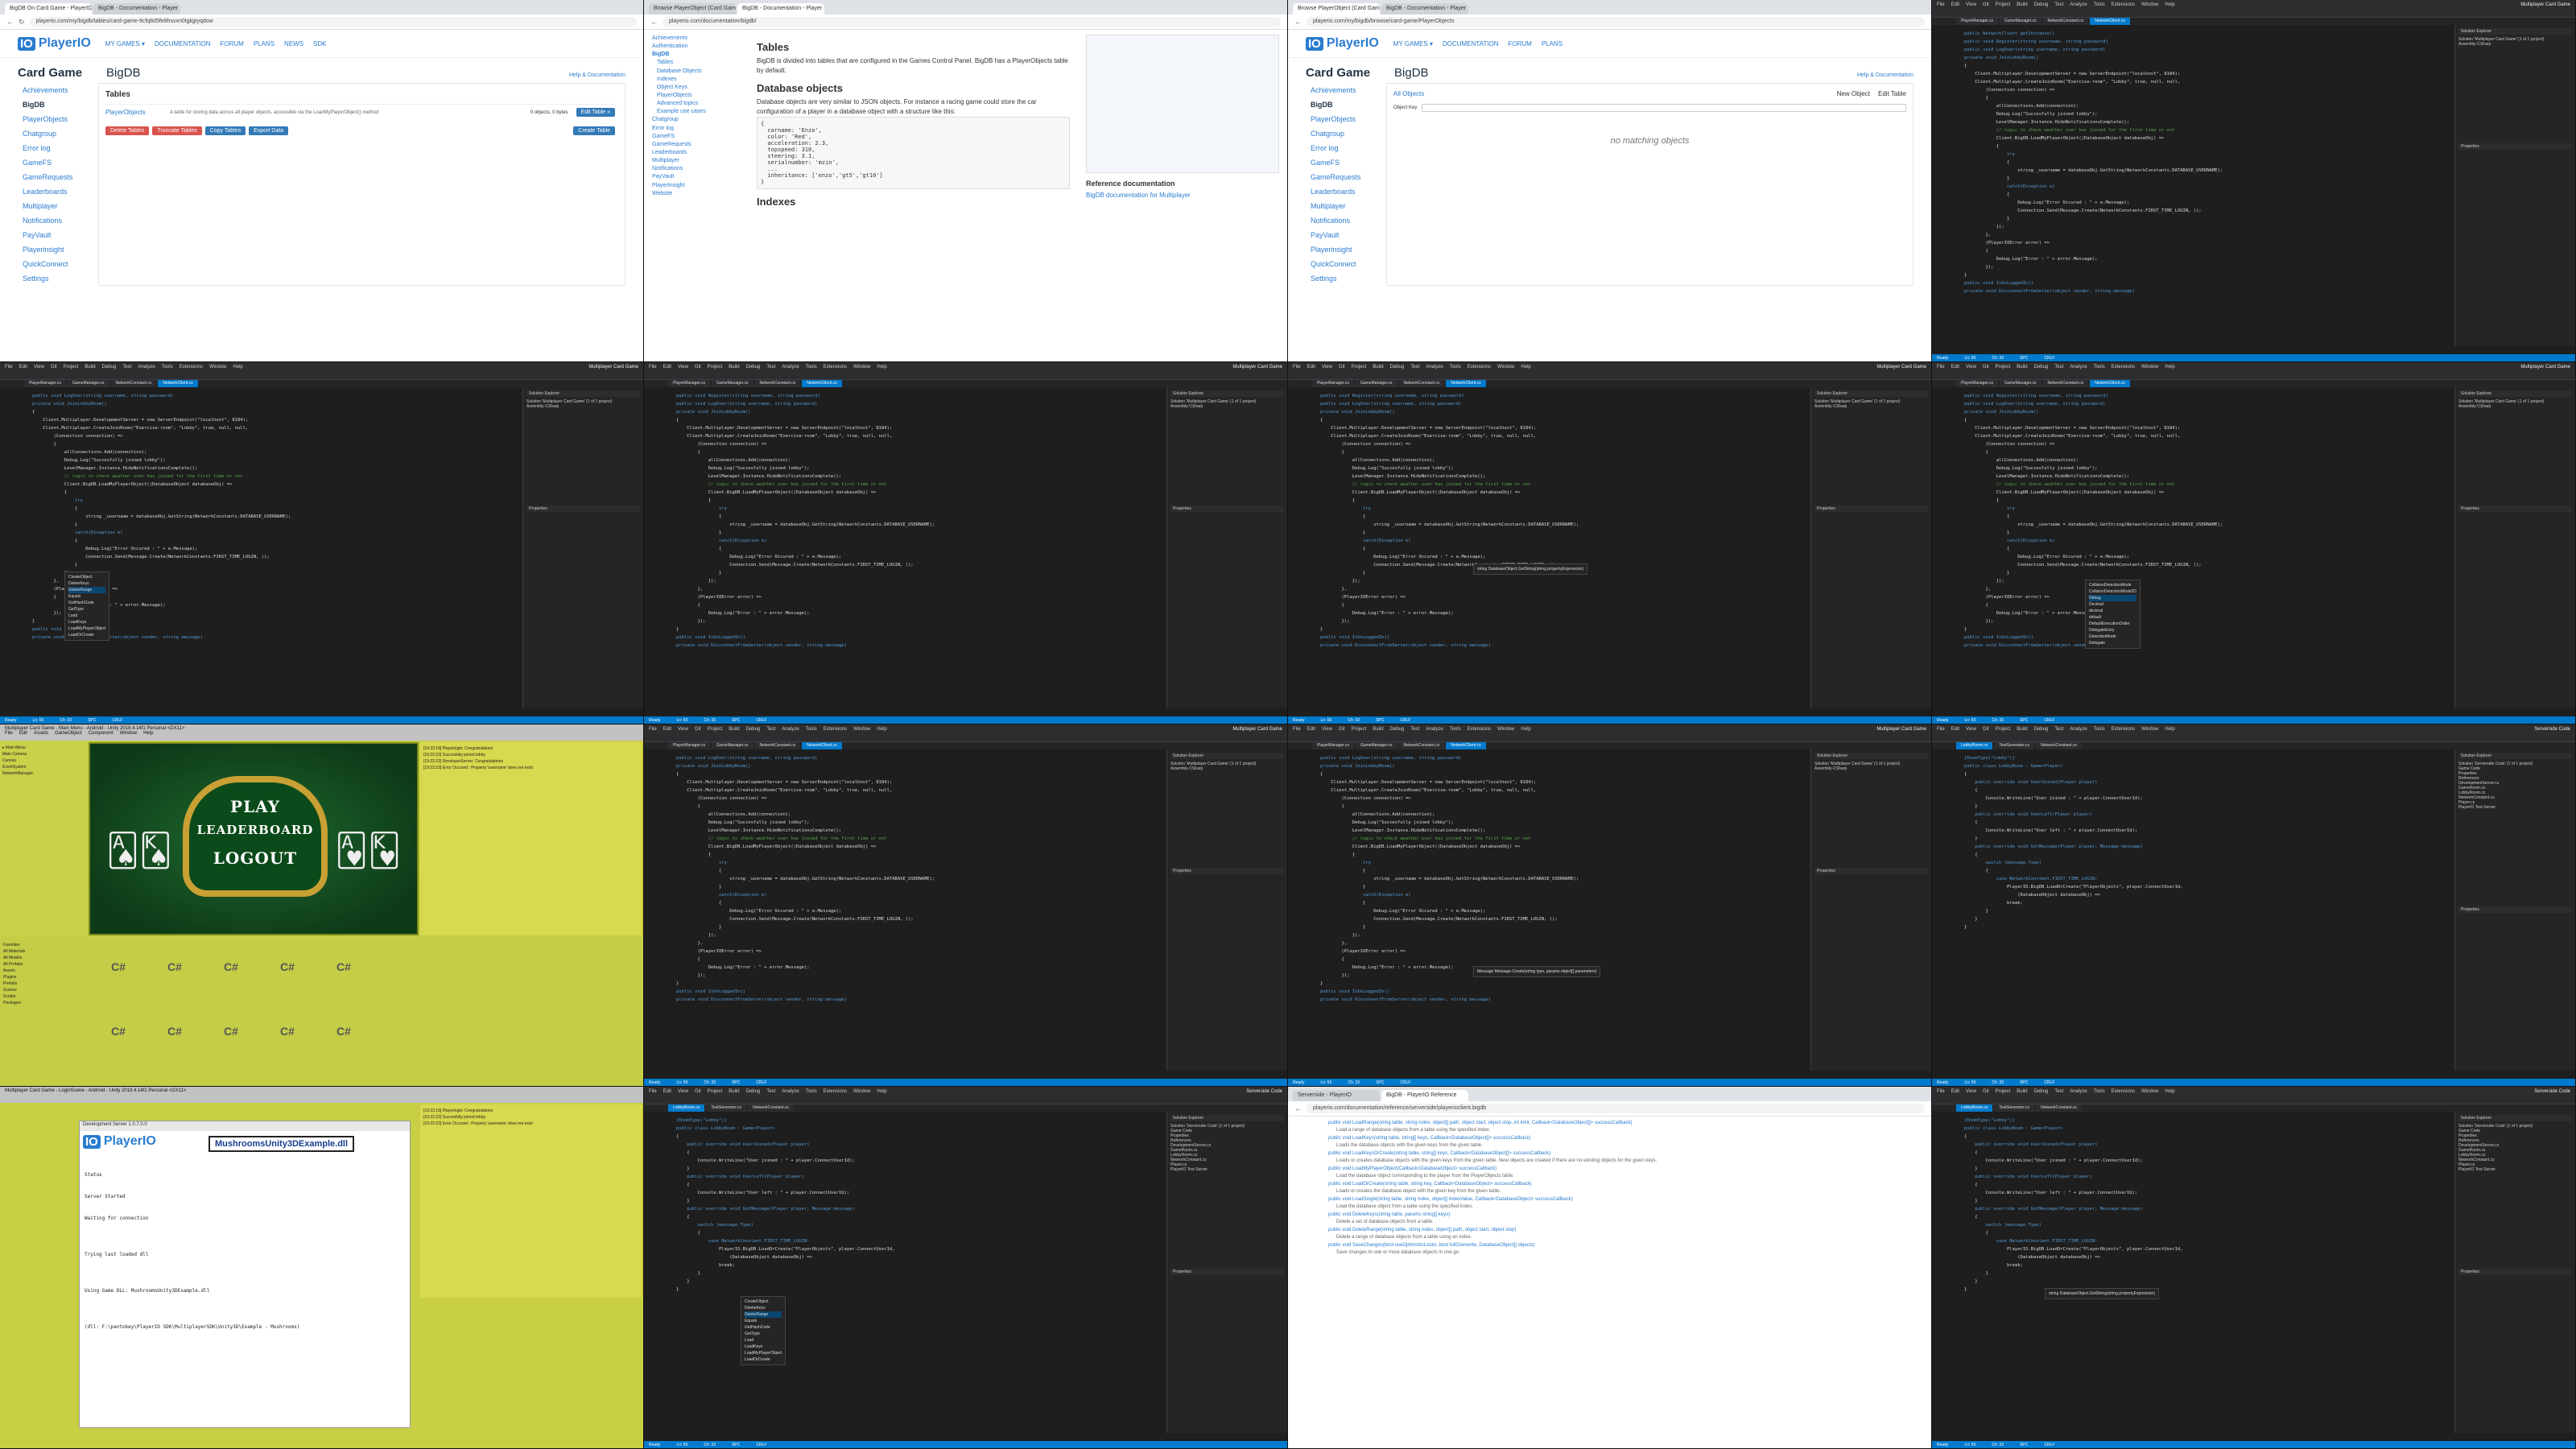 The height and width of the screenshot is (1449, 2576). I want to click on vs-menu-item: Window, so click(1505, 729).